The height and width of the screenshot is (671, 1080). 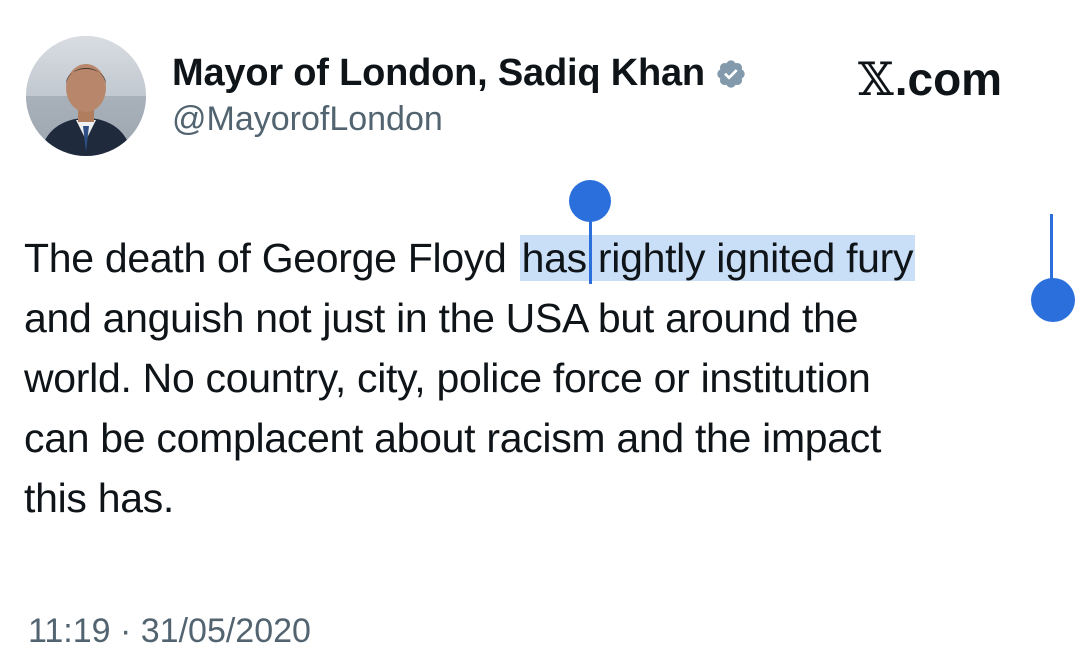 What do you see at coordinates (948, 79) in the screenshot?
I see `watermark-domain: .com` at bounding box center [948, 79].